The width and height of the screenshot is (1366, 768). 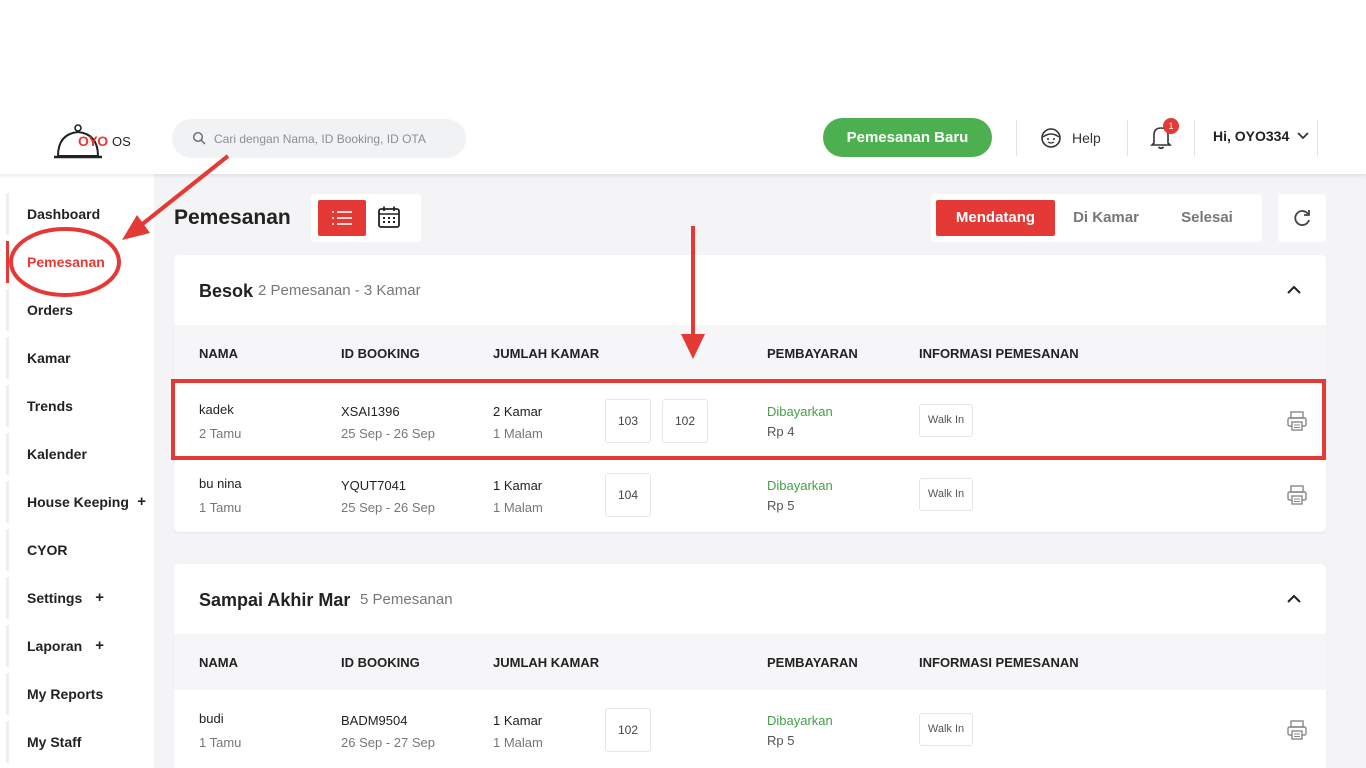 What do you see at coordinates (1303, 136) in the screenshot?
I see `chevron-down-icon` at bounding box center [1303, 136].